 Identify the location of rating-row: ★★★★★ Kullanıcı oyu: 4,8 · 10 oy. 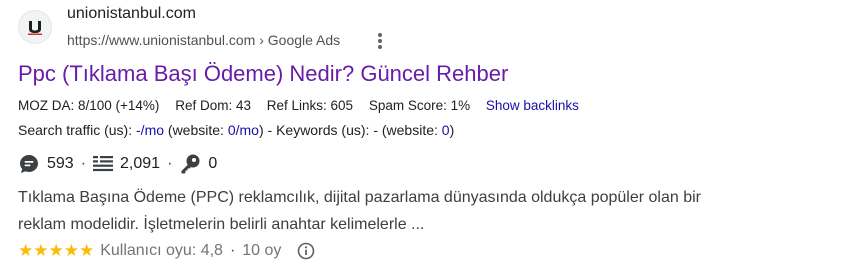
(166, 251).